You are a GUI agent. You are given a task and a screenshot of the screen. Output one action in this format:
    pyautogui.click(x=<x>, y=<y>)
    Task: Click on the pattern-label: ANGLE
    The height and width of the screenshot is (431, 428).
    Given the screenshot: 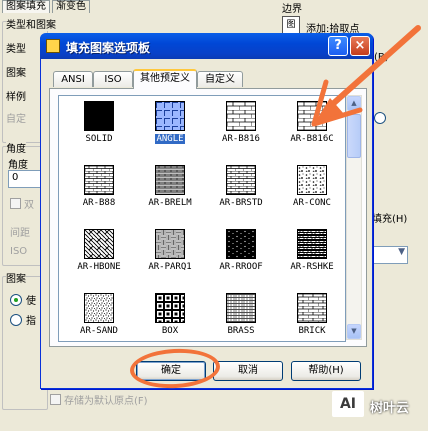 What is the action you would take?
    pyautogui.click(x=170, y=139)
    